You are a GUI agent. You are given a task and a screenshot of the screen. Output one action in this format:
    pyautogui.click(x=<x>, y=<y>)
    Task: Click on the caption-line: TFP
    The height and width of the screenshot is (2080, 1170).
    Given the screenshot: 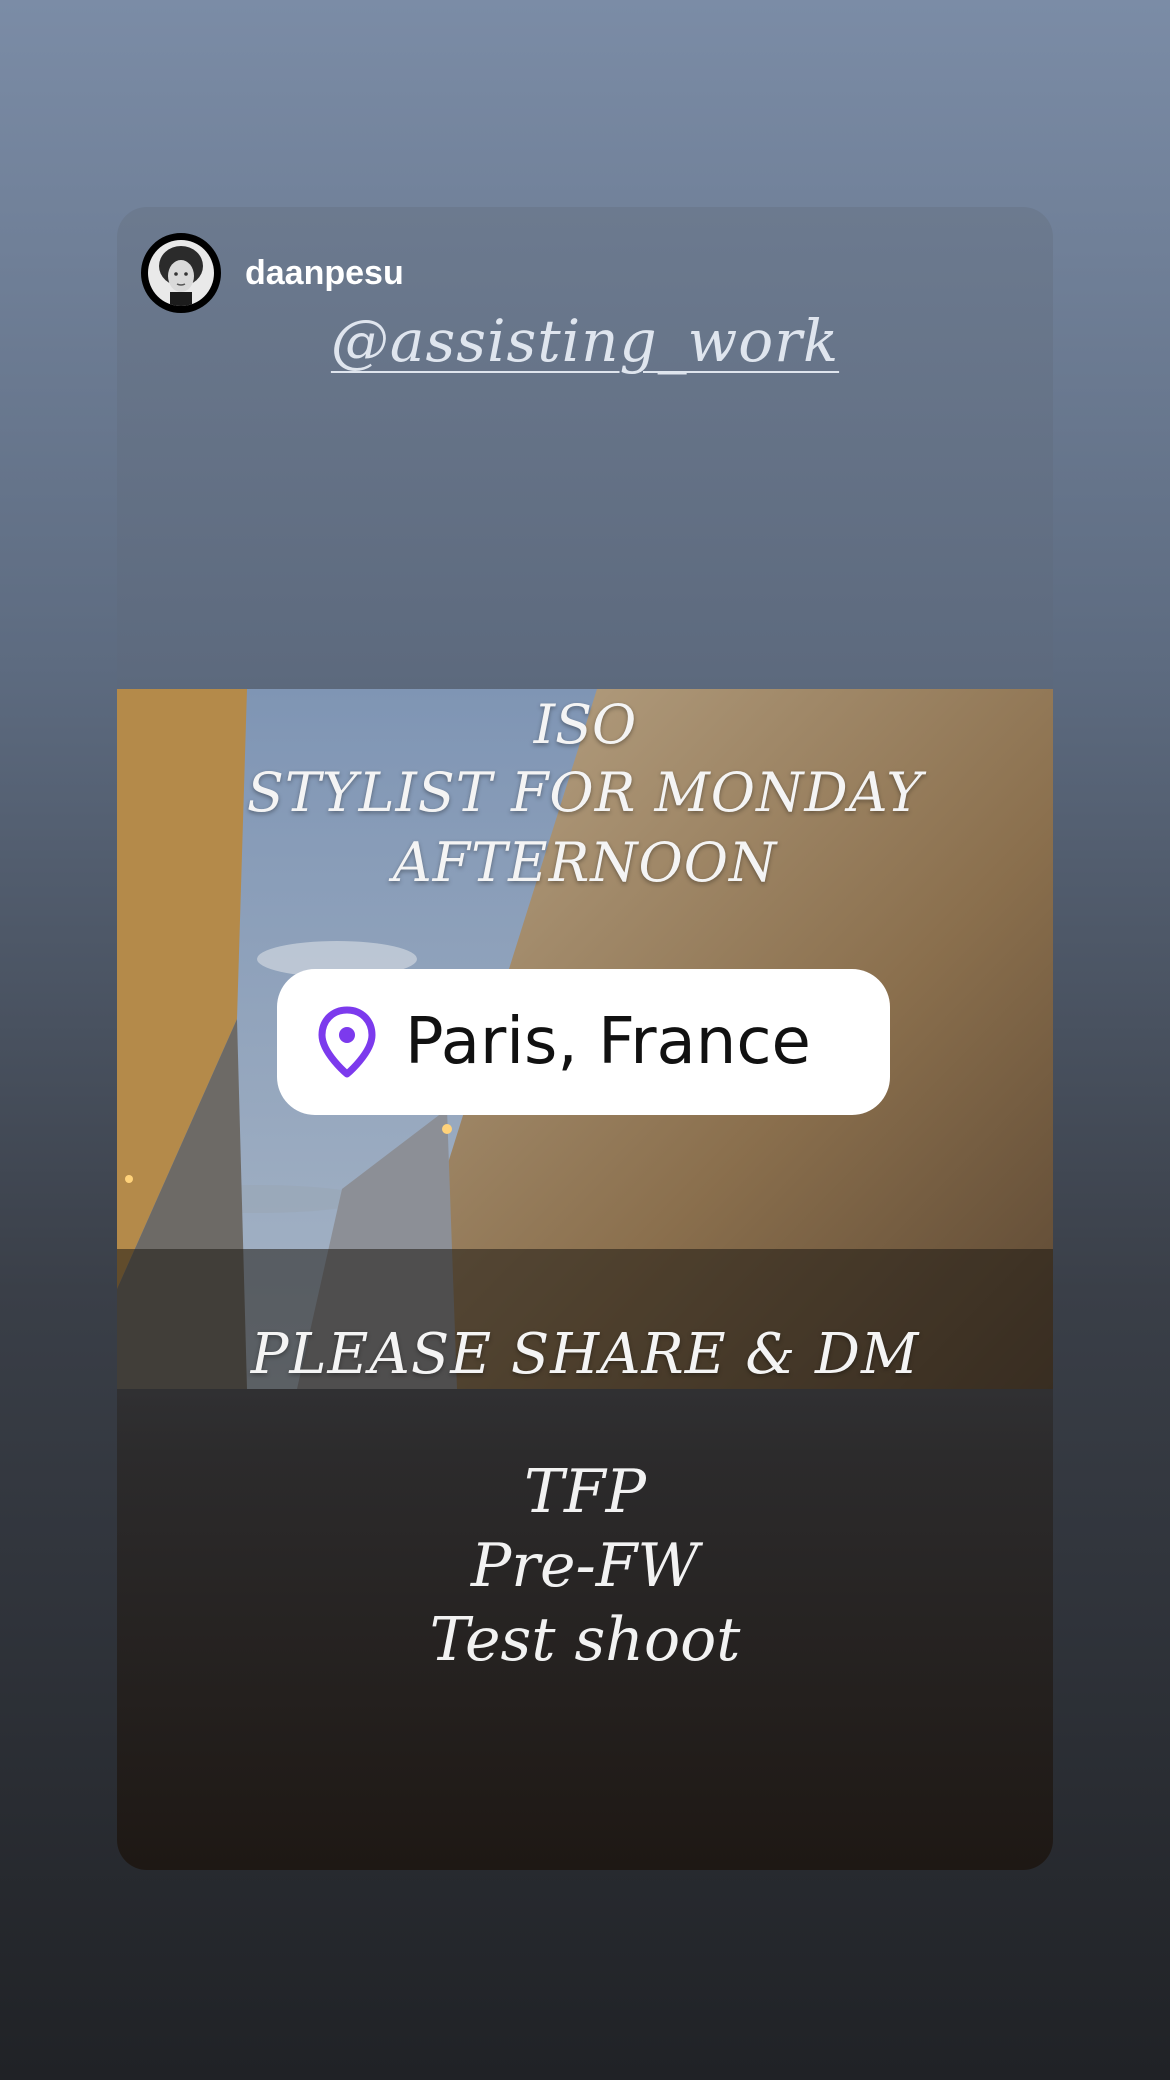 What is the action you would take?
    pyautogui.click(x=585, y=1492)
    